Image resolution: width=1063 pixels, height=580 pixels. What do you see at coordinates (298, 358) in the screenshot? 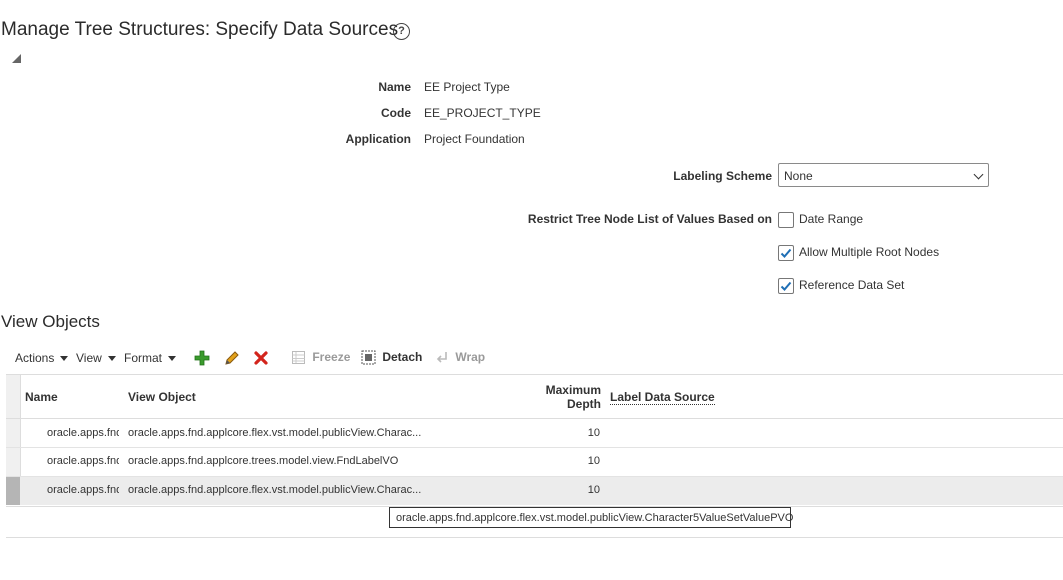
I see `freeze-icon` at bounding box center [298, 358].